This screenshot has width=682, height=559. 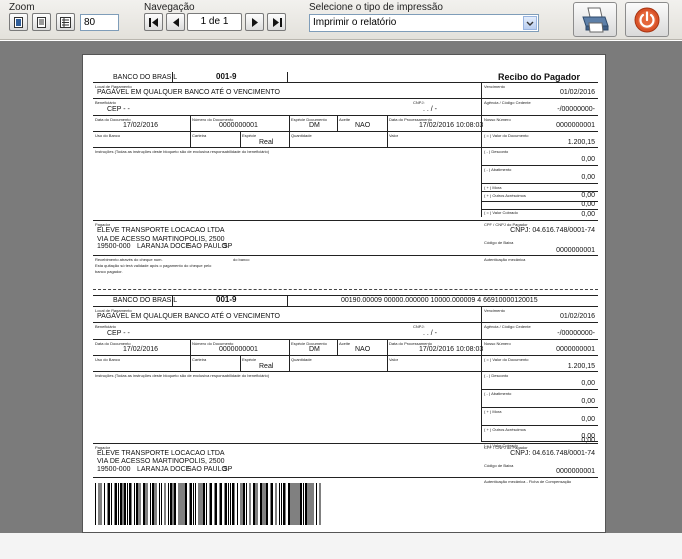 I want to click on receipt-payer-doc-value: CNPJ: 04.616.748/0001-74, so click(x=552, y=230).